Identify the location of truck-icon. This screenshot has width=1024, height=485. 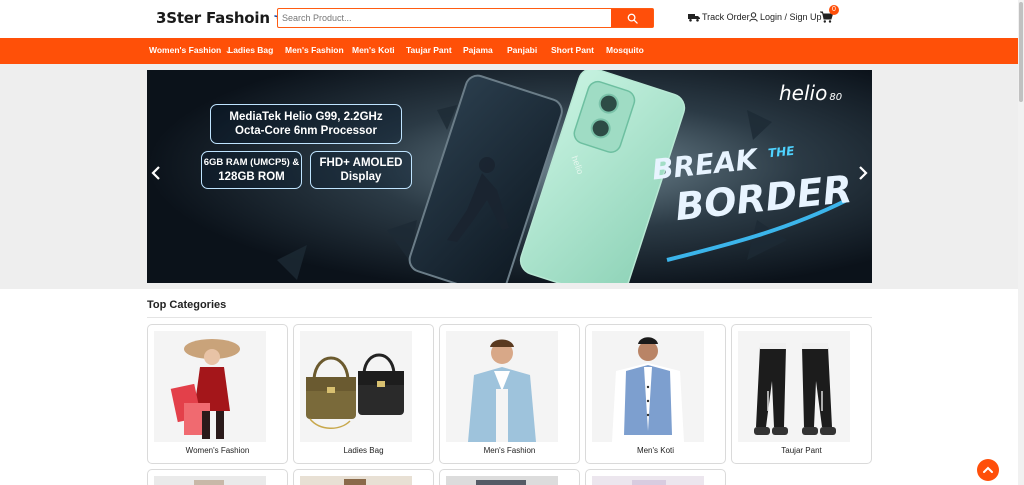
(694, 17).